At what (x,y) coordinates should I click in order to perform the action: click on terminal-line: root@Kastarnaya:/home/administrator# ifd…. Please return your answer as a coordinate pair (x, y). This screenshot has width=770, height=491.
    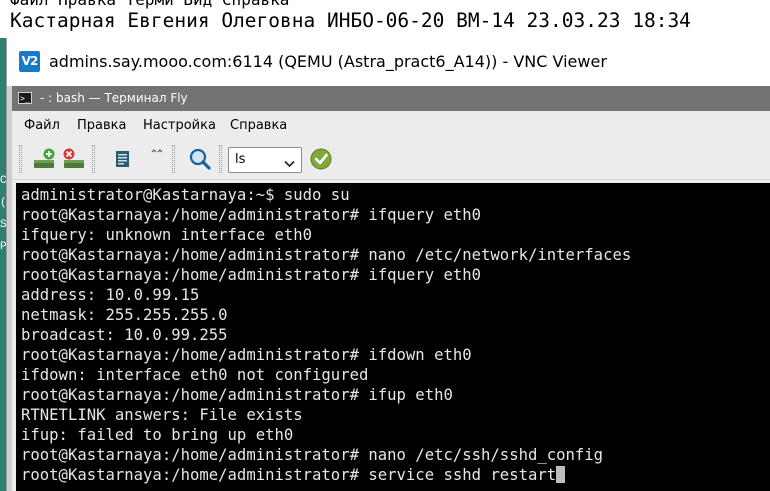
    Looking at the image, I should click on (246, 355).